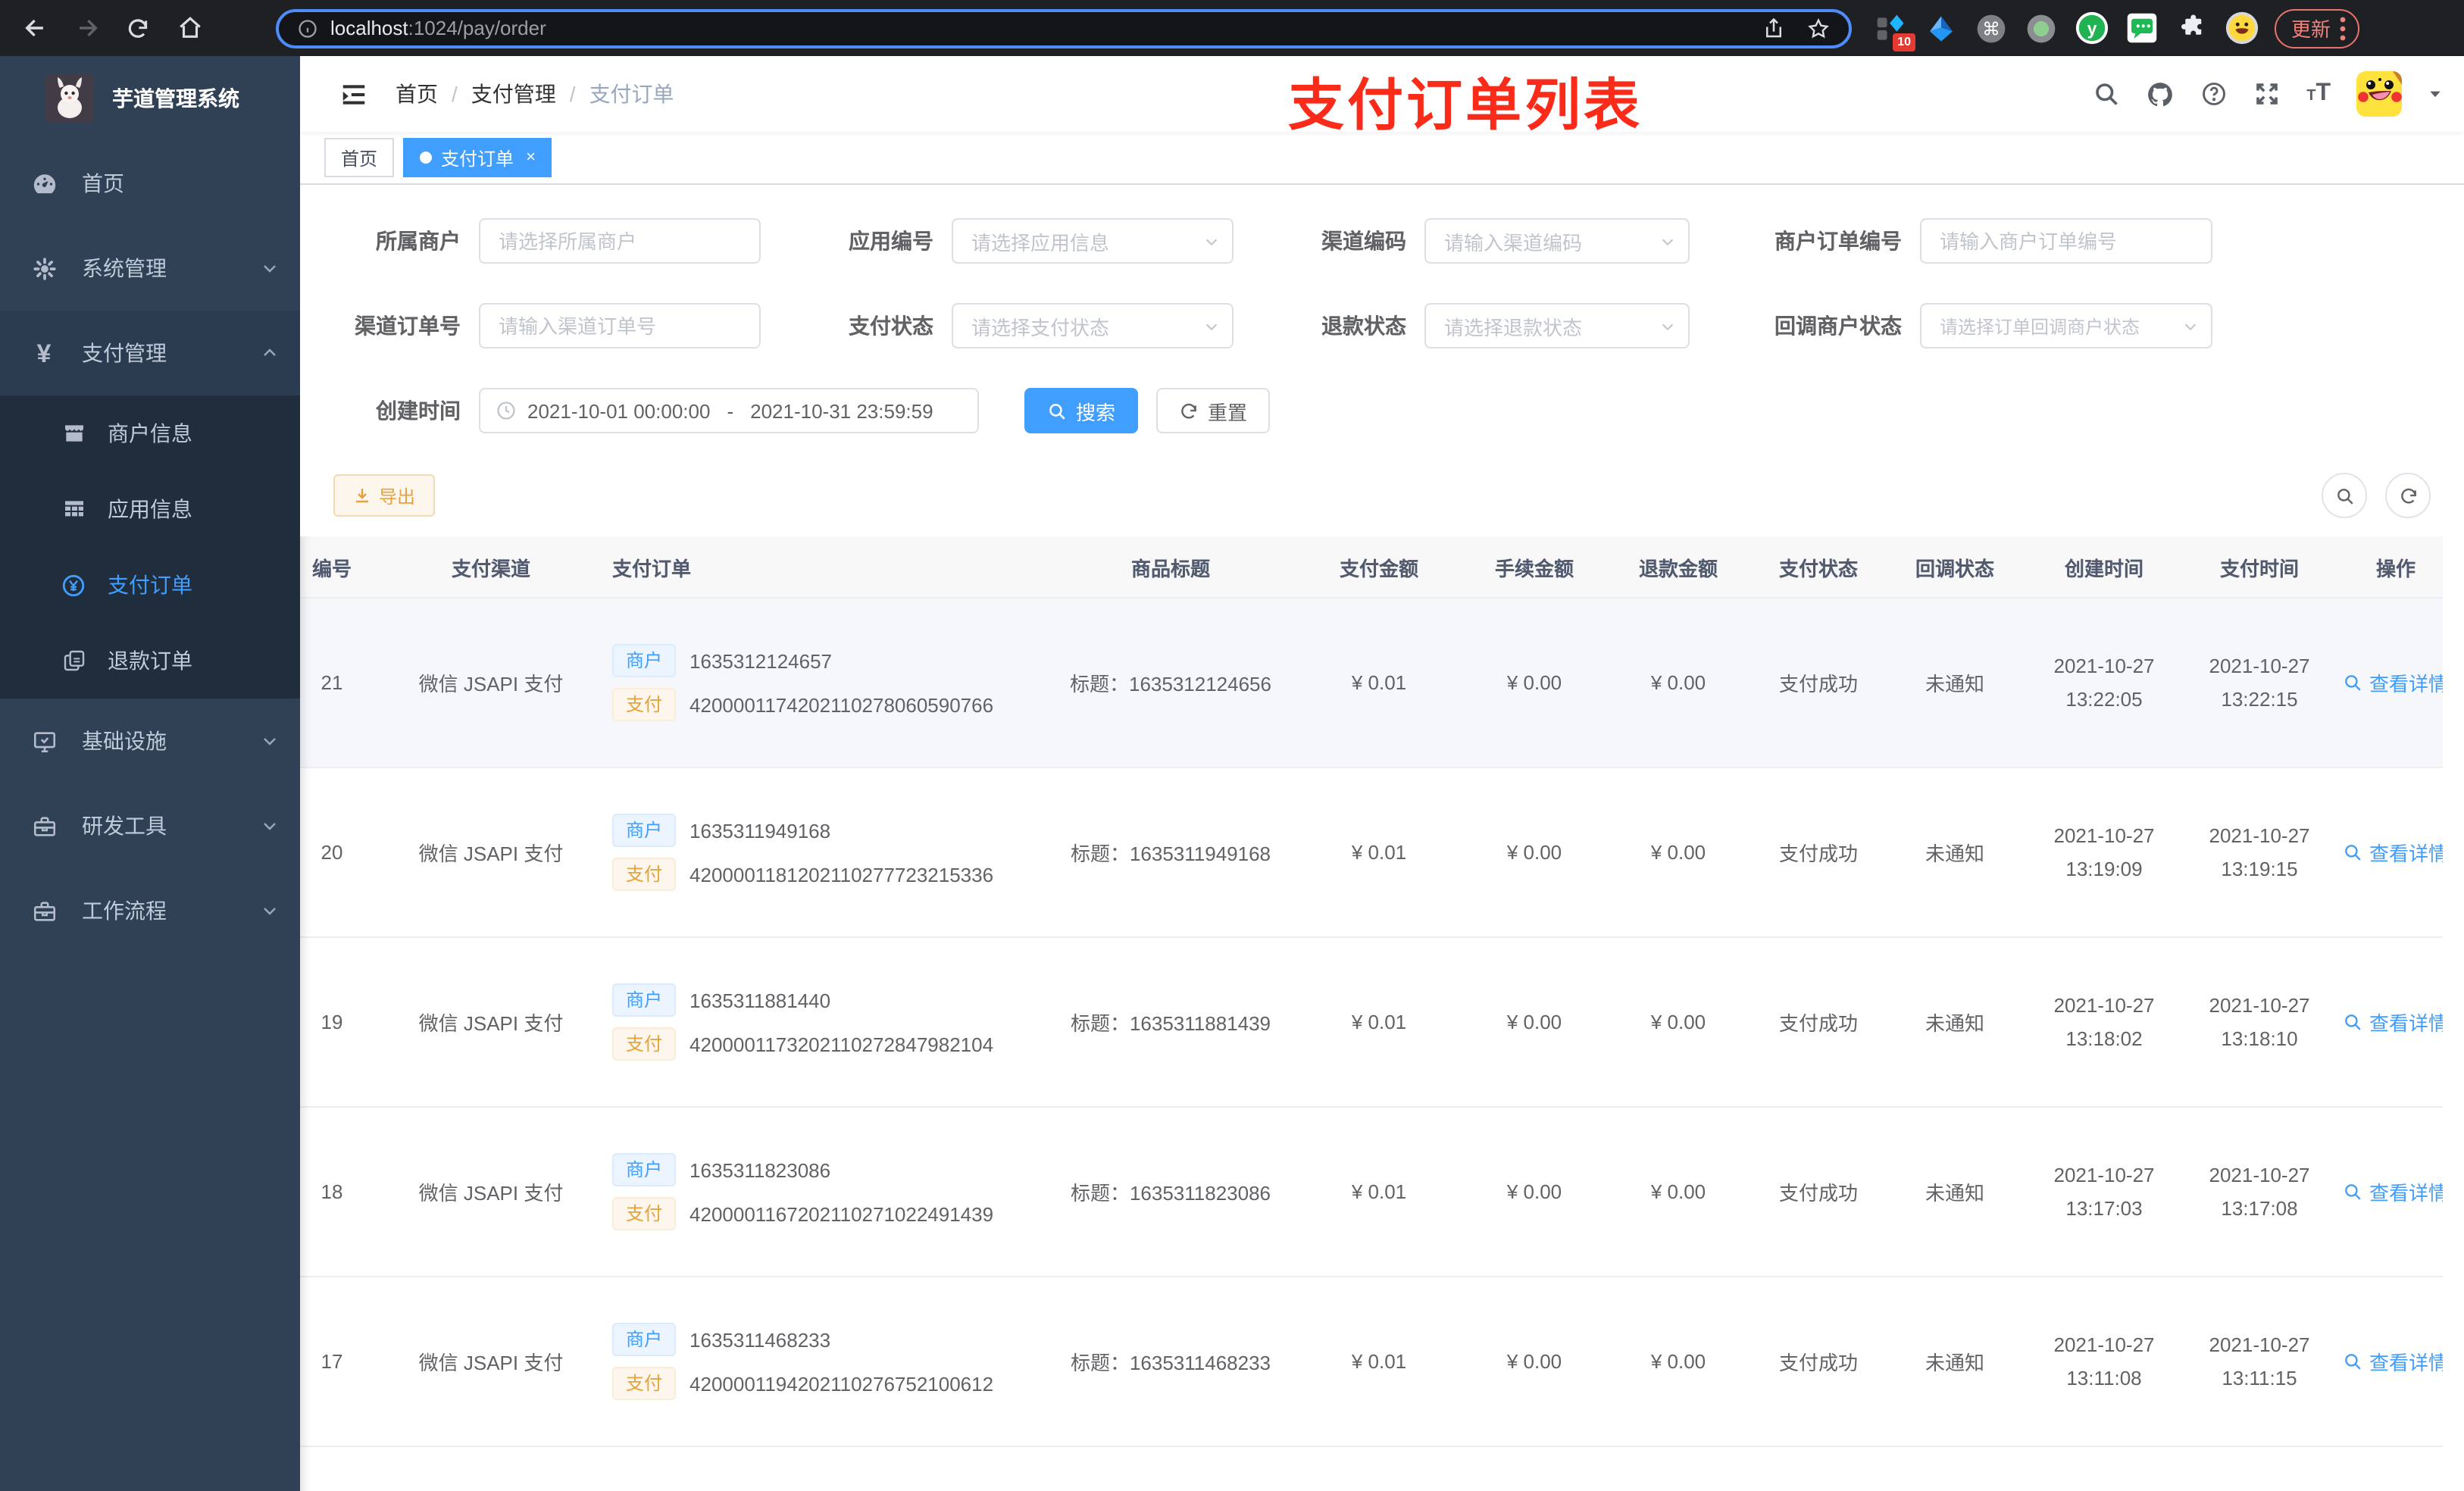 This screenshot has width=2464, height=1491. I want to click on chevron-down-icon, so click(270, 911).